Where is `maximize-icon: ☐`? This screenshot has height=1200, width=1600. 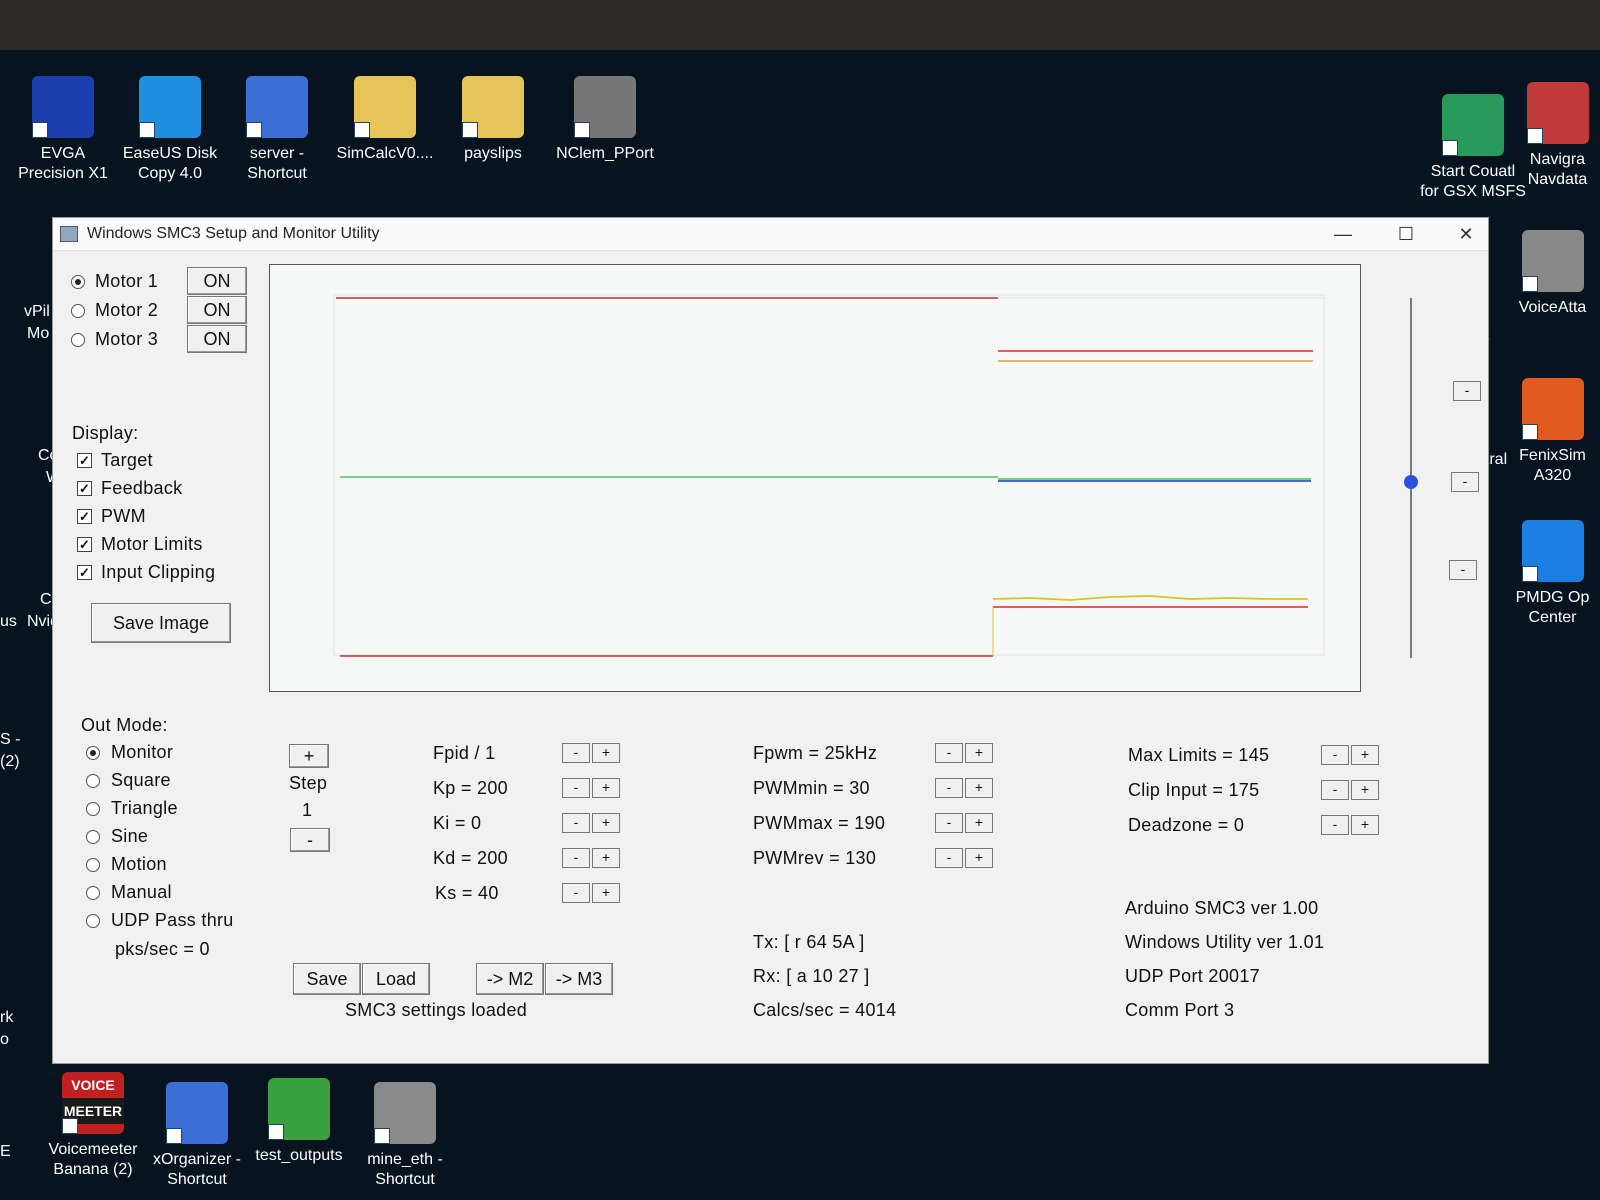
maximize-icon: ☐ is located at coordinates (1406, 234).